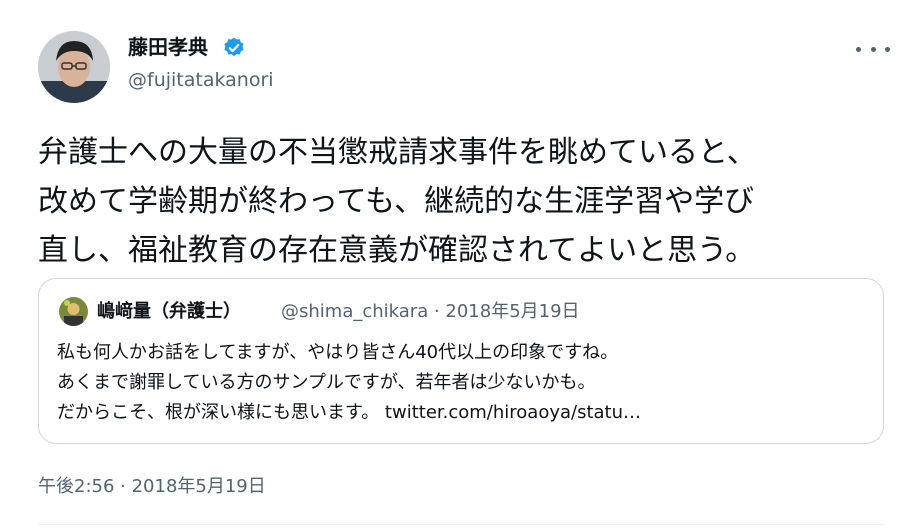 This screenshot has height=532, width=921. I want to click on quoted-author-avatar, so click(73, 311).